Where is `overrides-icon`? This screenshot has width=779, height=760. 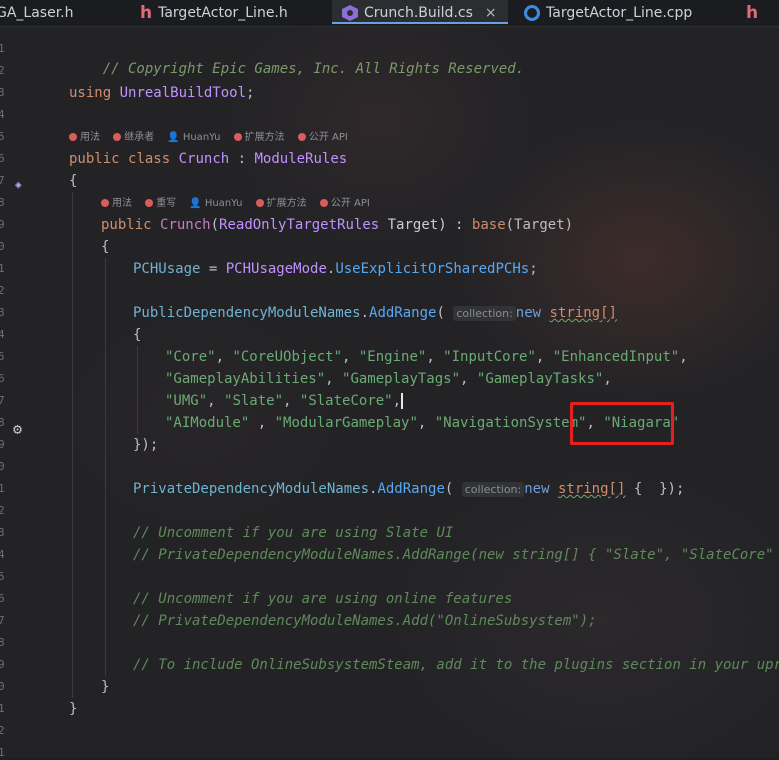
overrides-icon is located at coordinates (149, 202).